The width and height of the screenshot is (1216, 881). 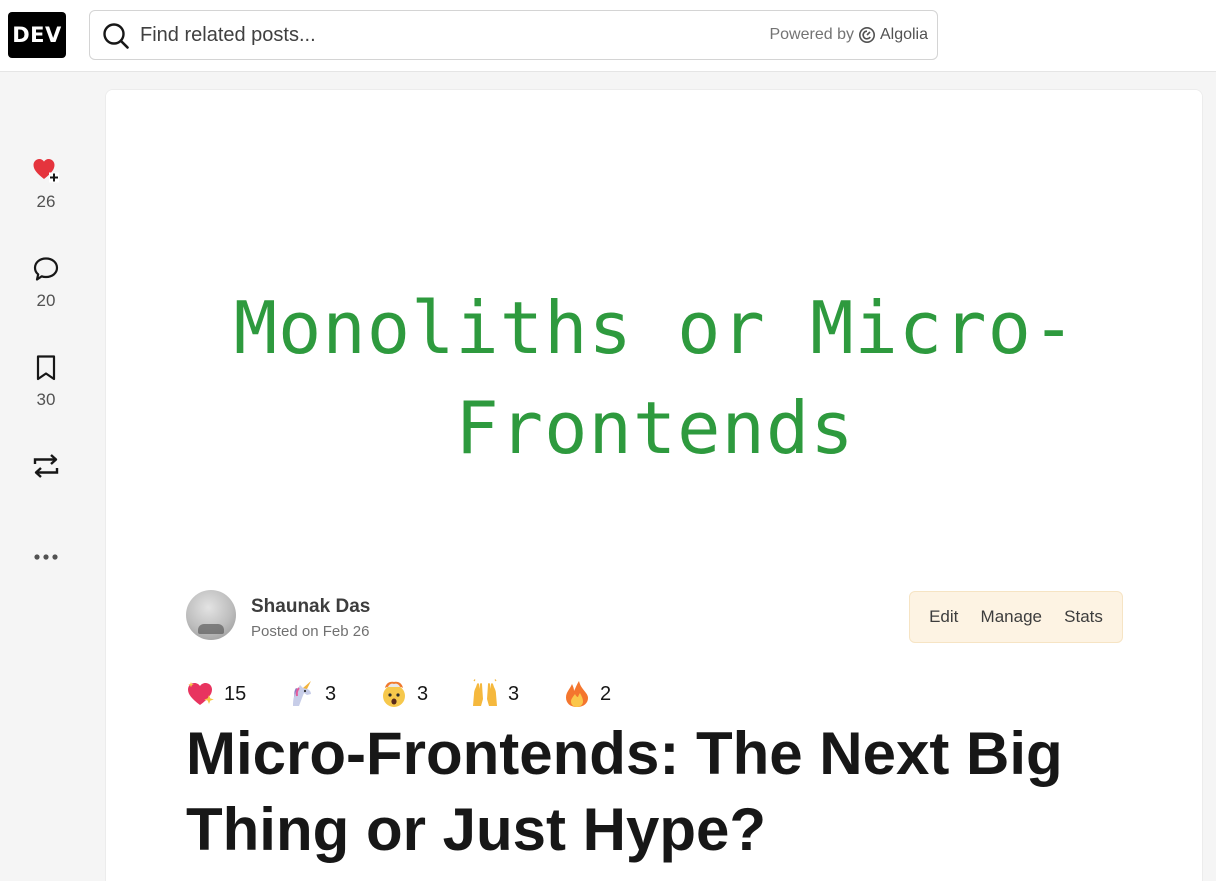 I want to click on author-name: Shaunak Das, so click(x=310, y=607).